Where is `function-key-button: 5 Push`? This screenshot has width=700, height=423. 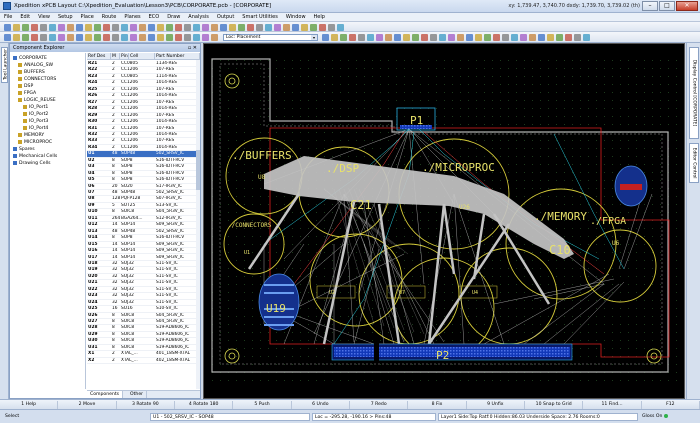
function-key-button: 5 Push is located at coordinates (262, 405).